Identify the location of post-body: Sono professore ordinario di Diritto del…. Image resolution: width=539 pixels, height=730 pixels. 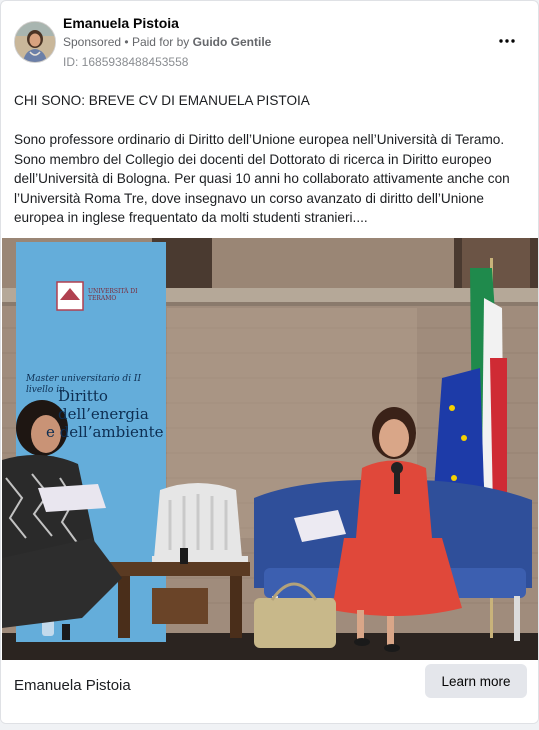
(264, 178).